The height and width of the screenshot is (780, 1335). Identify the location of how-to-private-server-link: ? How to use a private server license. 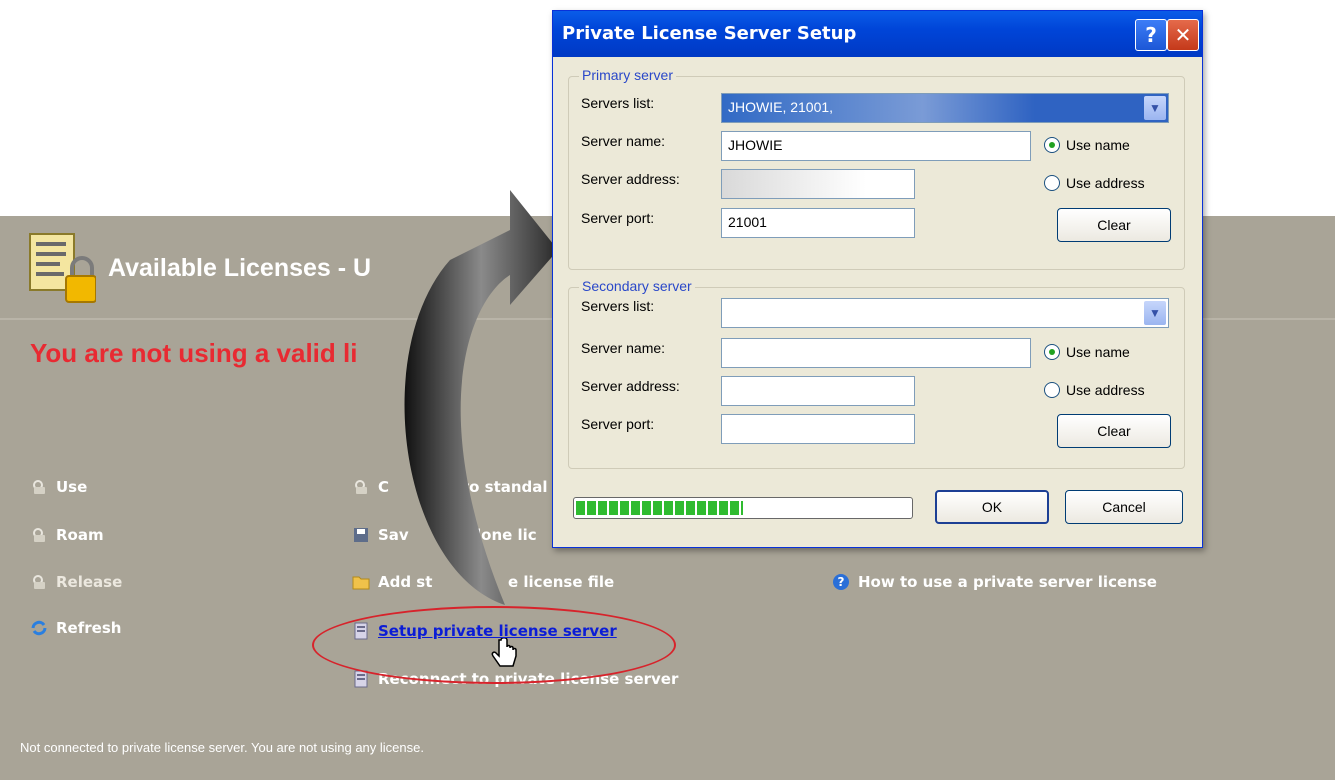
(994, 582).